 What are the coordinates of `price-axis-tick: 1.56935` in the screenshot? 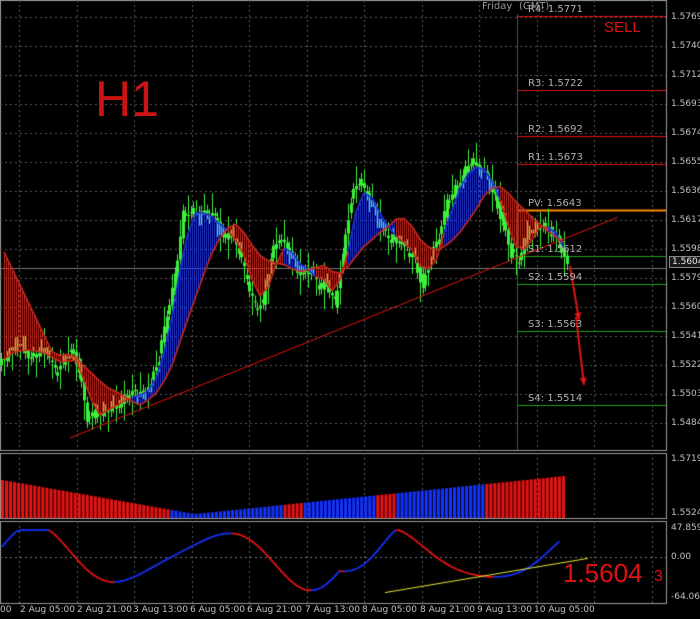 It's located at (685, 104).